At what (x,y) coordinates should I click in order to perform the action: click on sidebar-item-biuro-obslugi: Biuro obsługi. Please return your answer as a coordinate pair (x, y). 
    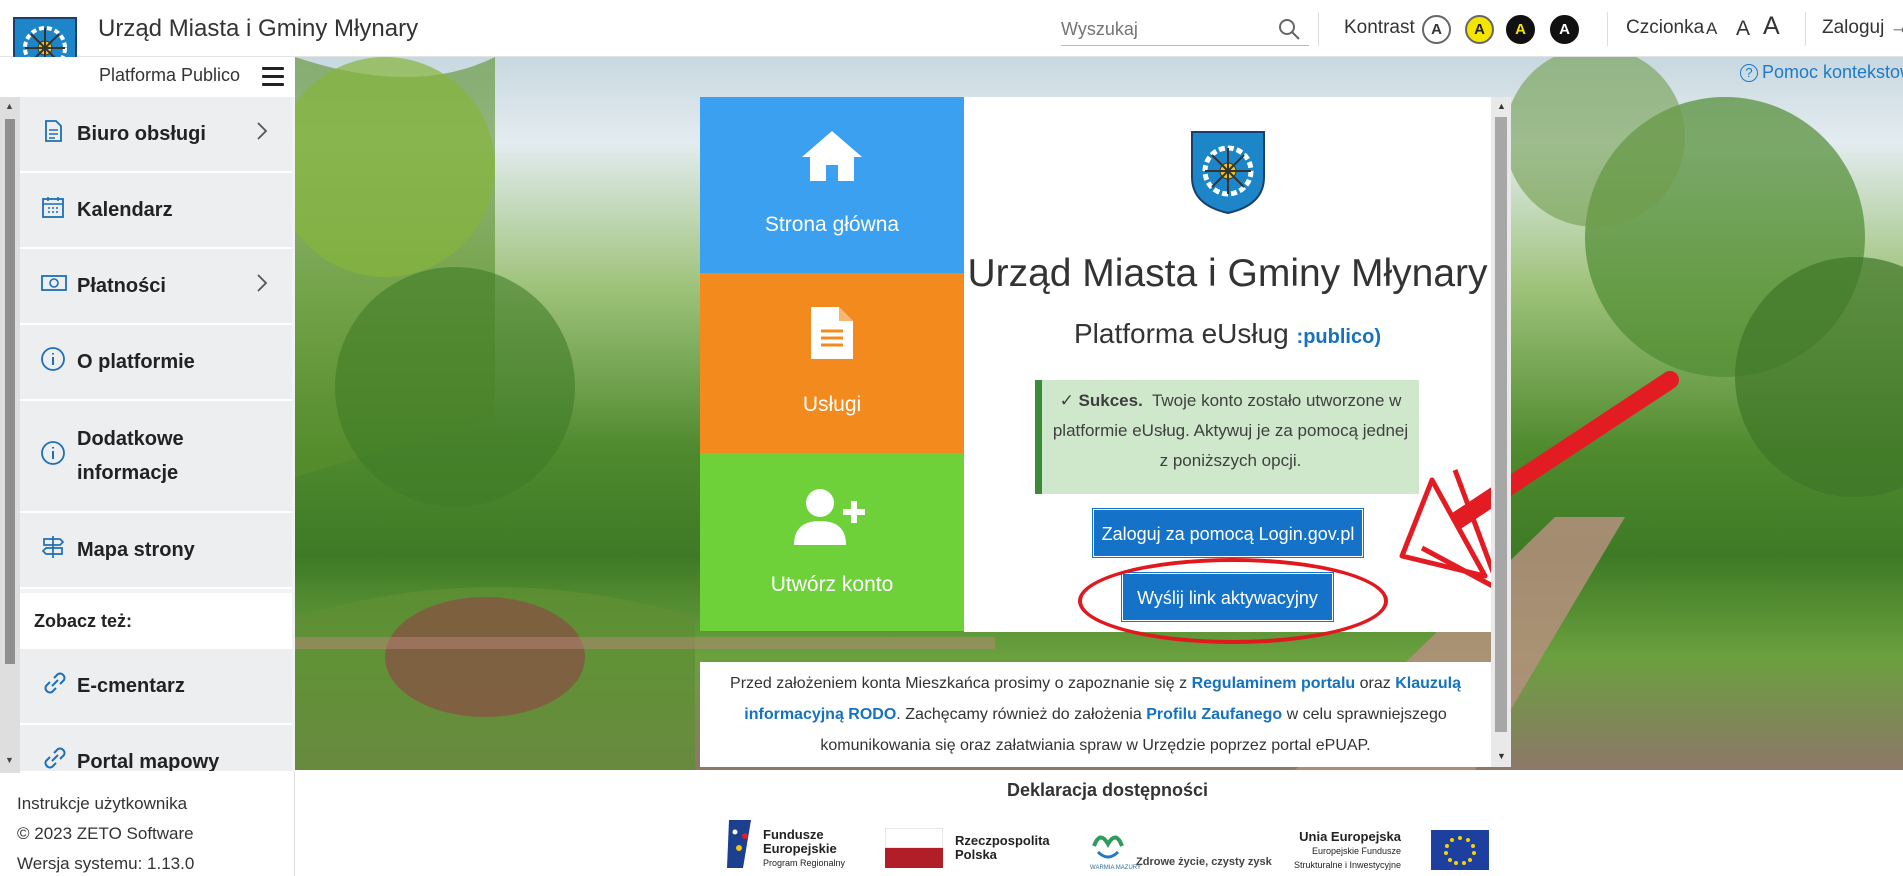
    Looking at the image, I should click on (156, 135).